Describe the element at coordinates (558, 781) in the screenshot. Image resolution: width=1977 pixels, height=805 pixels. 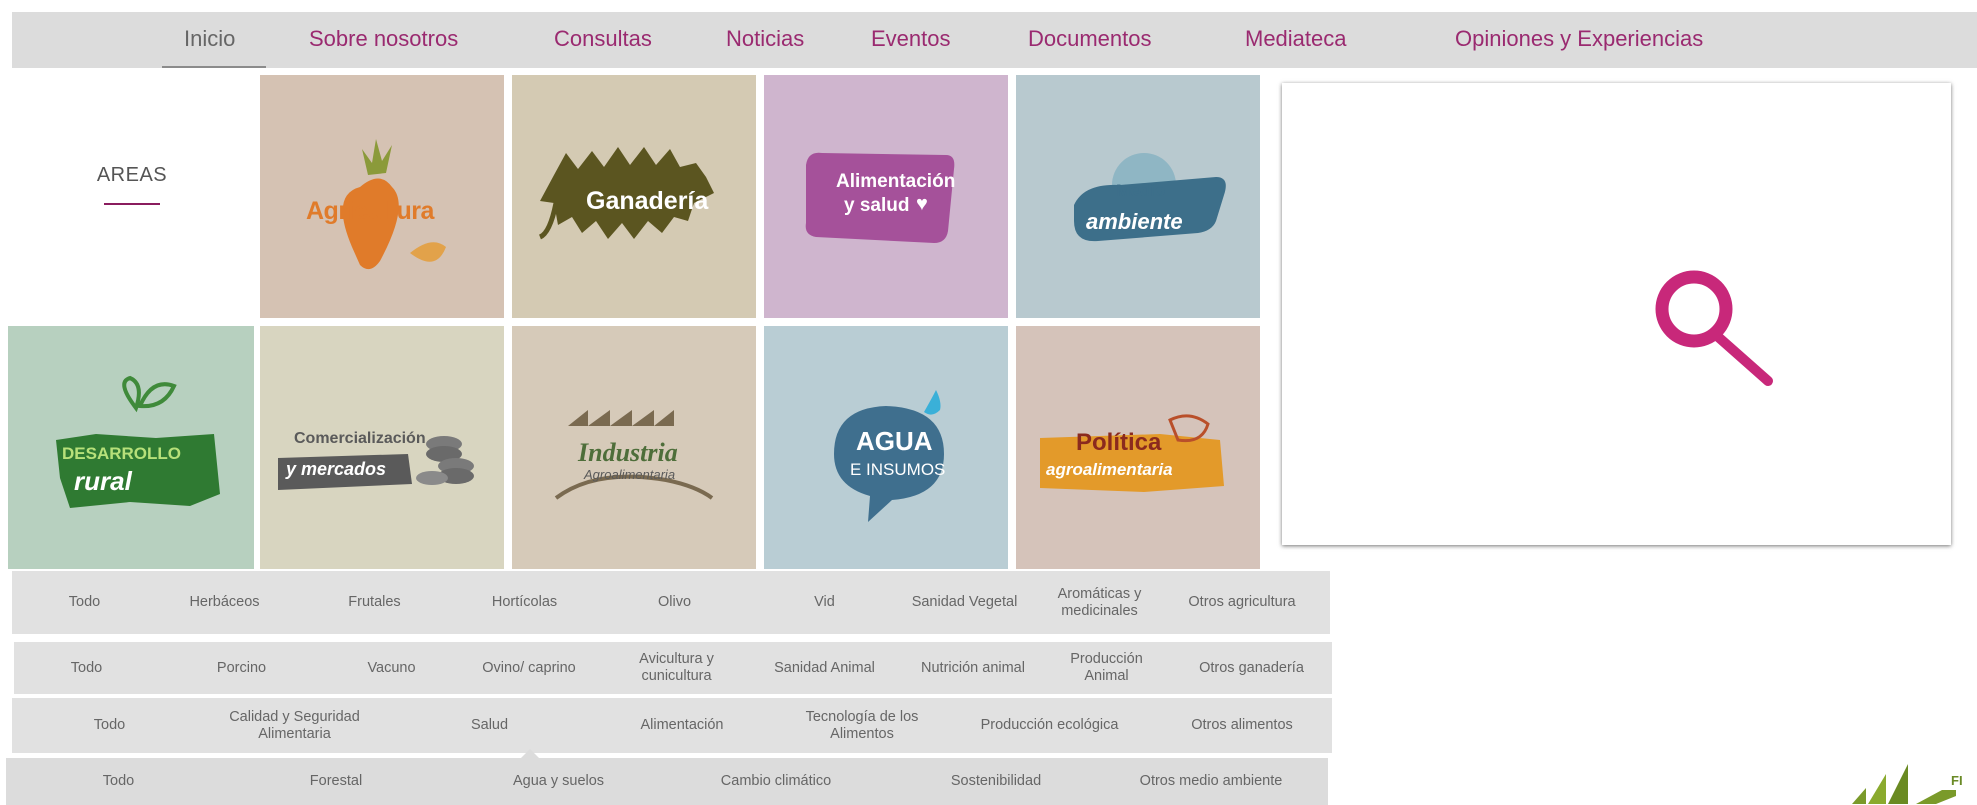
I see `filter-agua-suelos: Agua y suelos` at that location.